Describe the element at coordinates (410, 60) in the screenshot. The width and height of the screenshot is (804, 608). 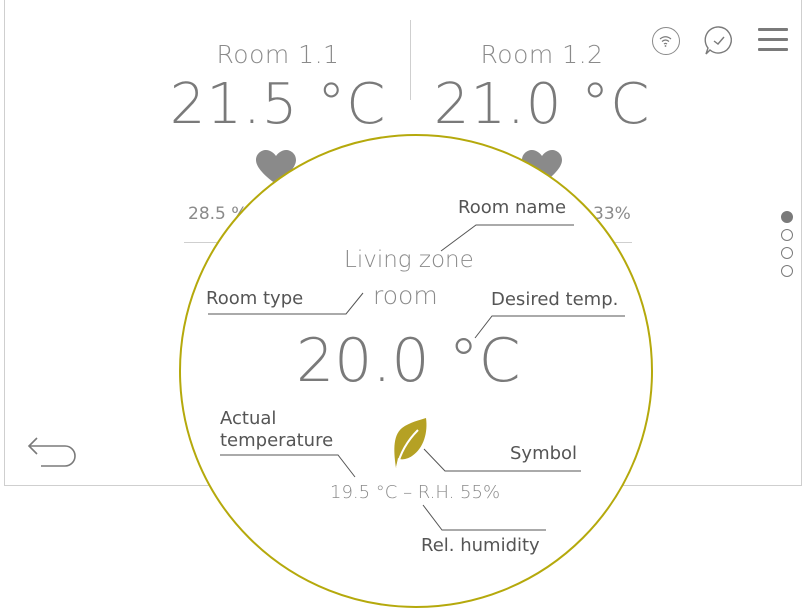
I see `room-divider` at that location.